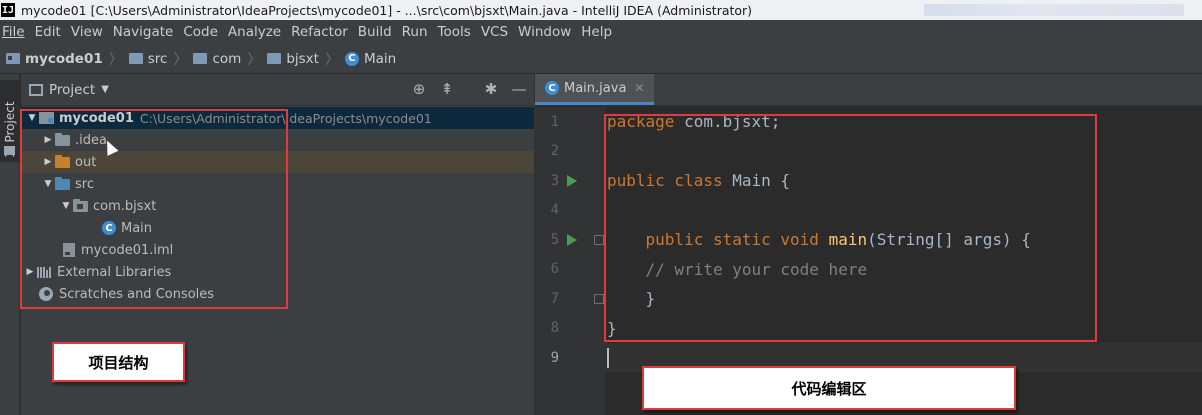 This screenshot has height=415, width=1202. Describe the element at coordinates (868, 180) in the screenshot. I see `code-line: 3 public class Main {` at that location.